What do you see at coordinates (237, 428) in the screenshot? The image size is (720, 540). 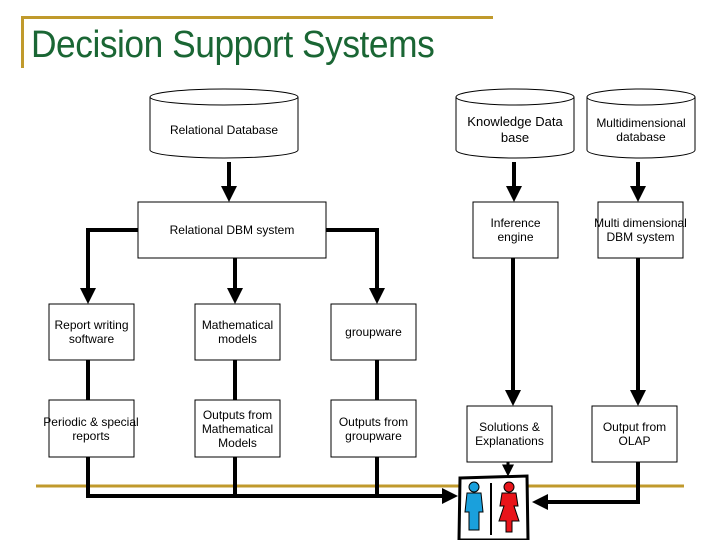 I see `label-outputs-mathematical-models: Outputs from Mathematical Models` at bounding box center [237, 428].